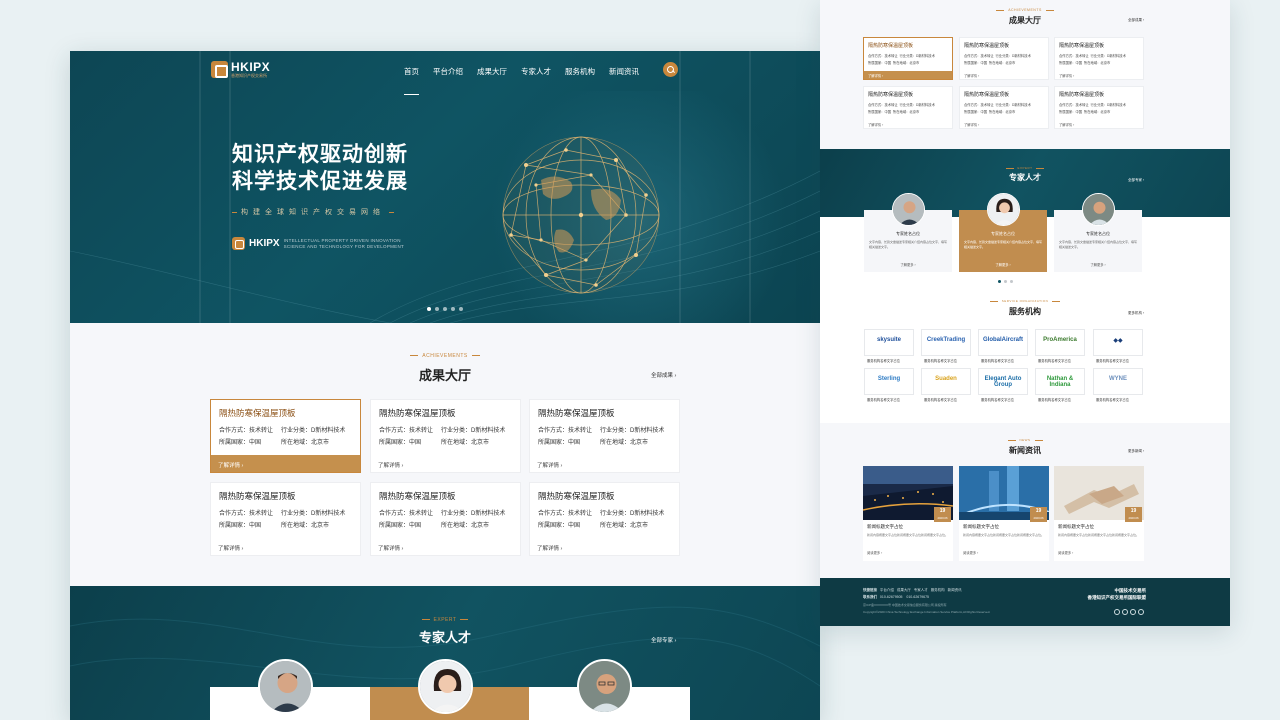  I want to click on achievements-more-link: 全部成果 ›, so click(663, 375).